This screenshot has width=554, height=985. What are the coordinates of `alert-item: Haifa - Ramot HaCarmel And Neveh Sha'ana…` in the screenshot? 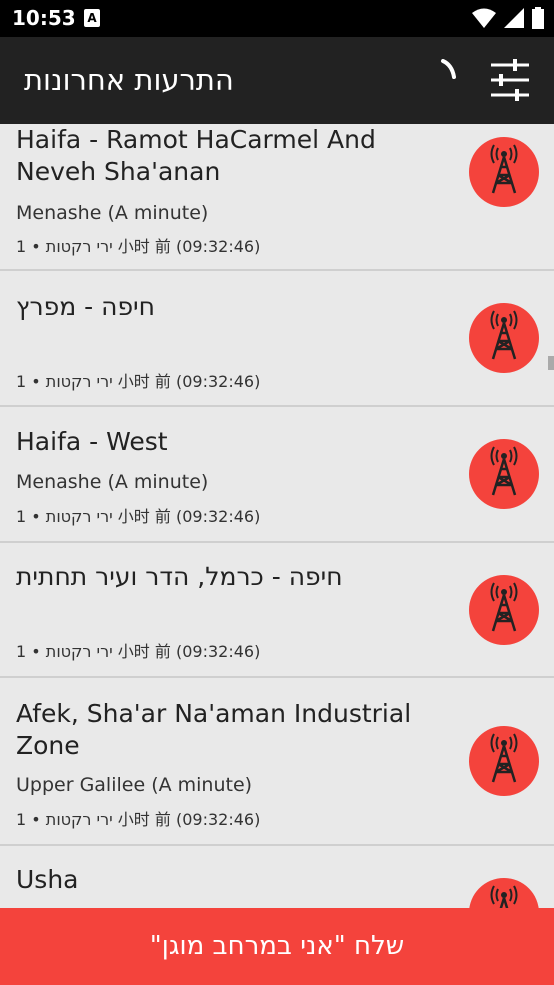 It's located at (277, 197).